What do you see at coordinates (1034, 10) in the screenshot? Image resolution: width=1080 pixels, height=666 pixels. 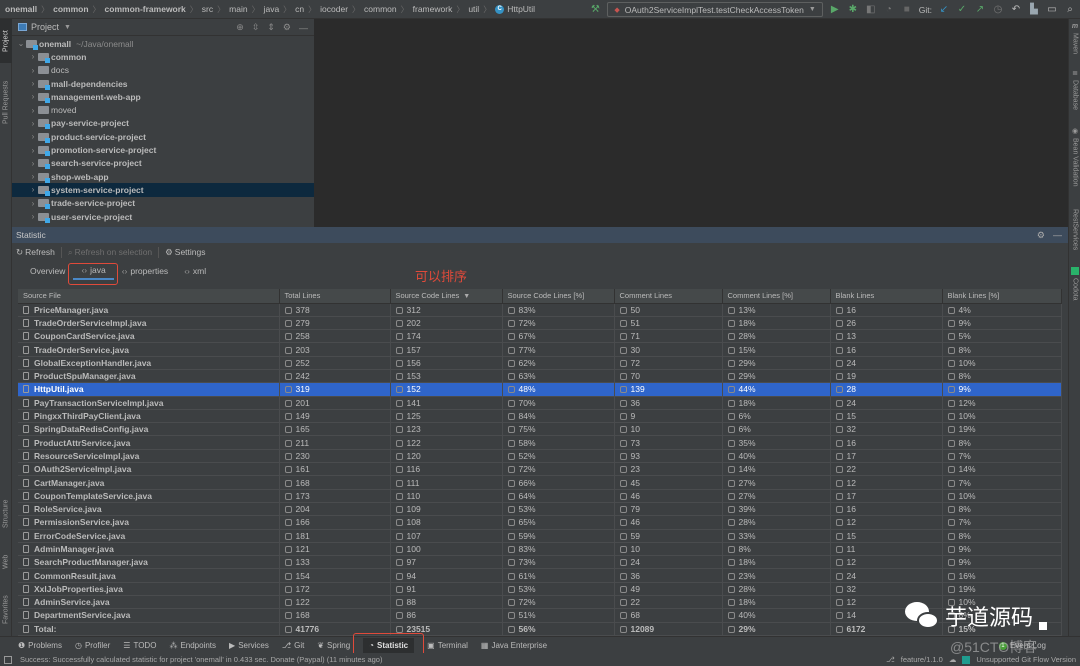 I see `project-structure-icon: ▙` at bounding box center [1034, 10].